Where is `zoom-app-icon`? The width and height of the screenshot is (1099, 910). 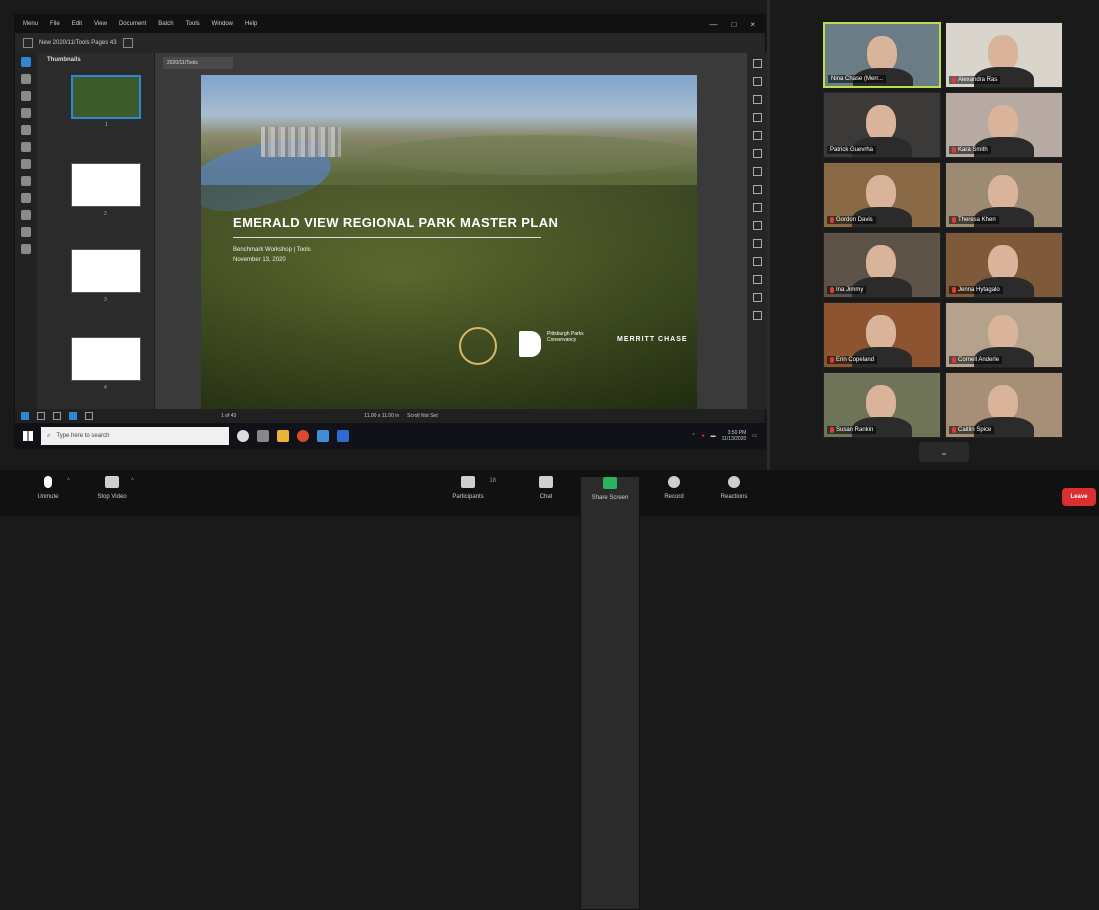
zoom-app-icon is located at coordinates (343, 436).